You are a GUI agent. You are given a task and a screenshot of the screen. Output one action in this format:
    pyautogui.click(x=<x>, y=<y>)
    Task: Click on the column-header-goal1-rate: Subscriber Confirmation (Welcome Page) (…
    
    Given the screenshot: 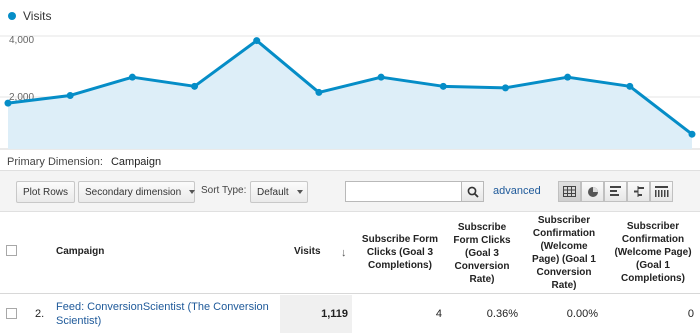 What is the action you would take?
    pyautogui.click(x=564, y=253)
    